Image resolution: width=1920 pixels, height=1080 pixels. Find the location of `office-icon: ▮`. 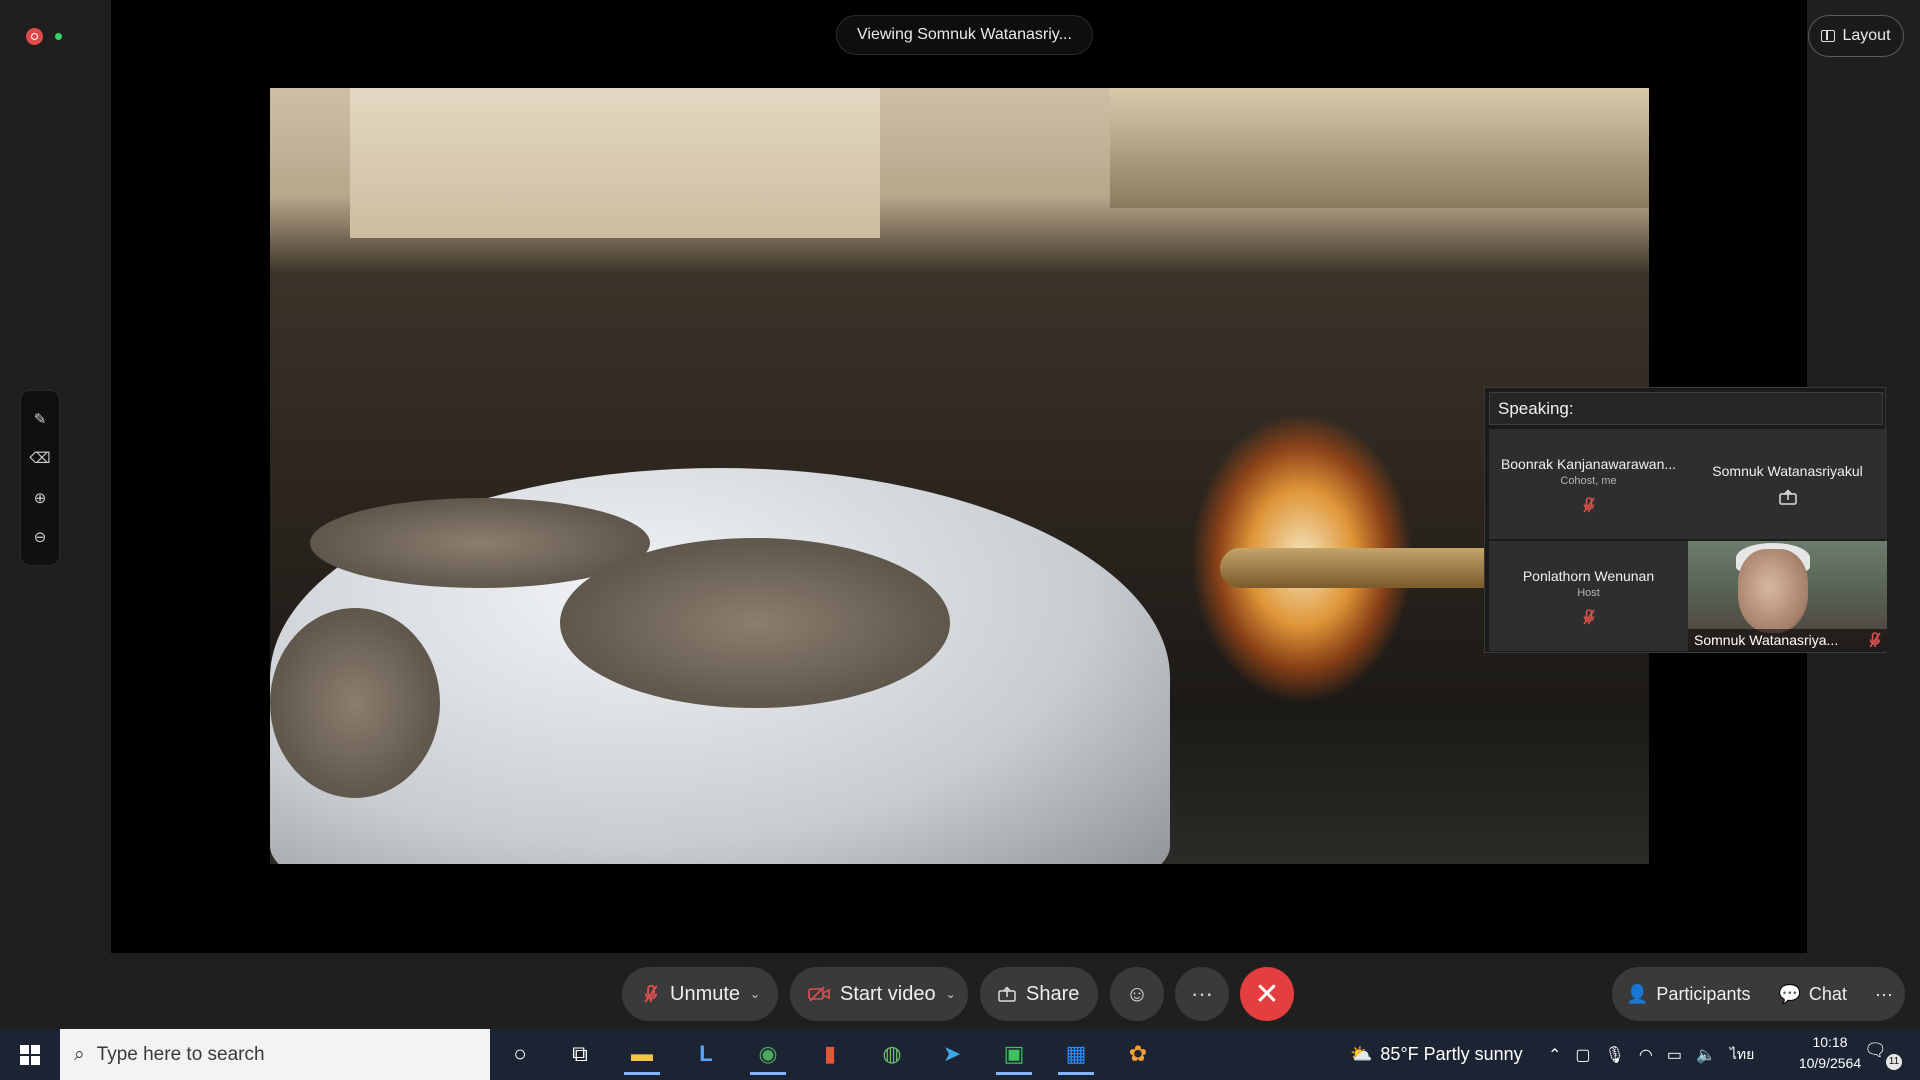

office-icon: ▮ is located at coordinates (830, 1054).